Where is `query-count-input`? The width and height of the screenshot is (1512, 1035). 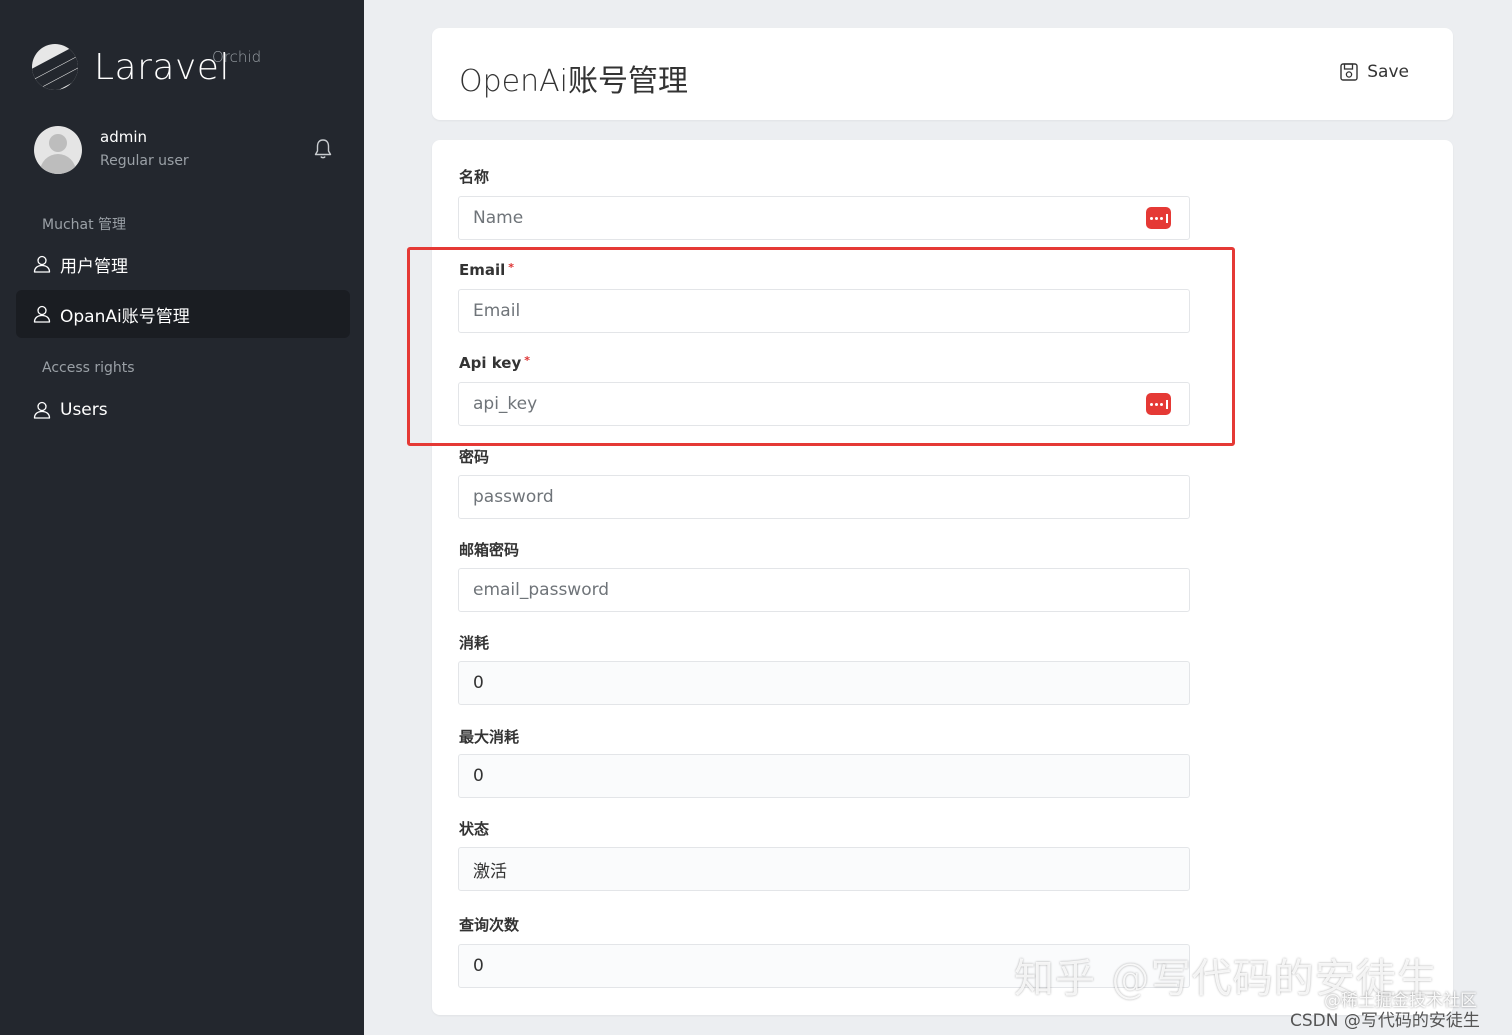 query-count-input is located at coordinates (824, 966).